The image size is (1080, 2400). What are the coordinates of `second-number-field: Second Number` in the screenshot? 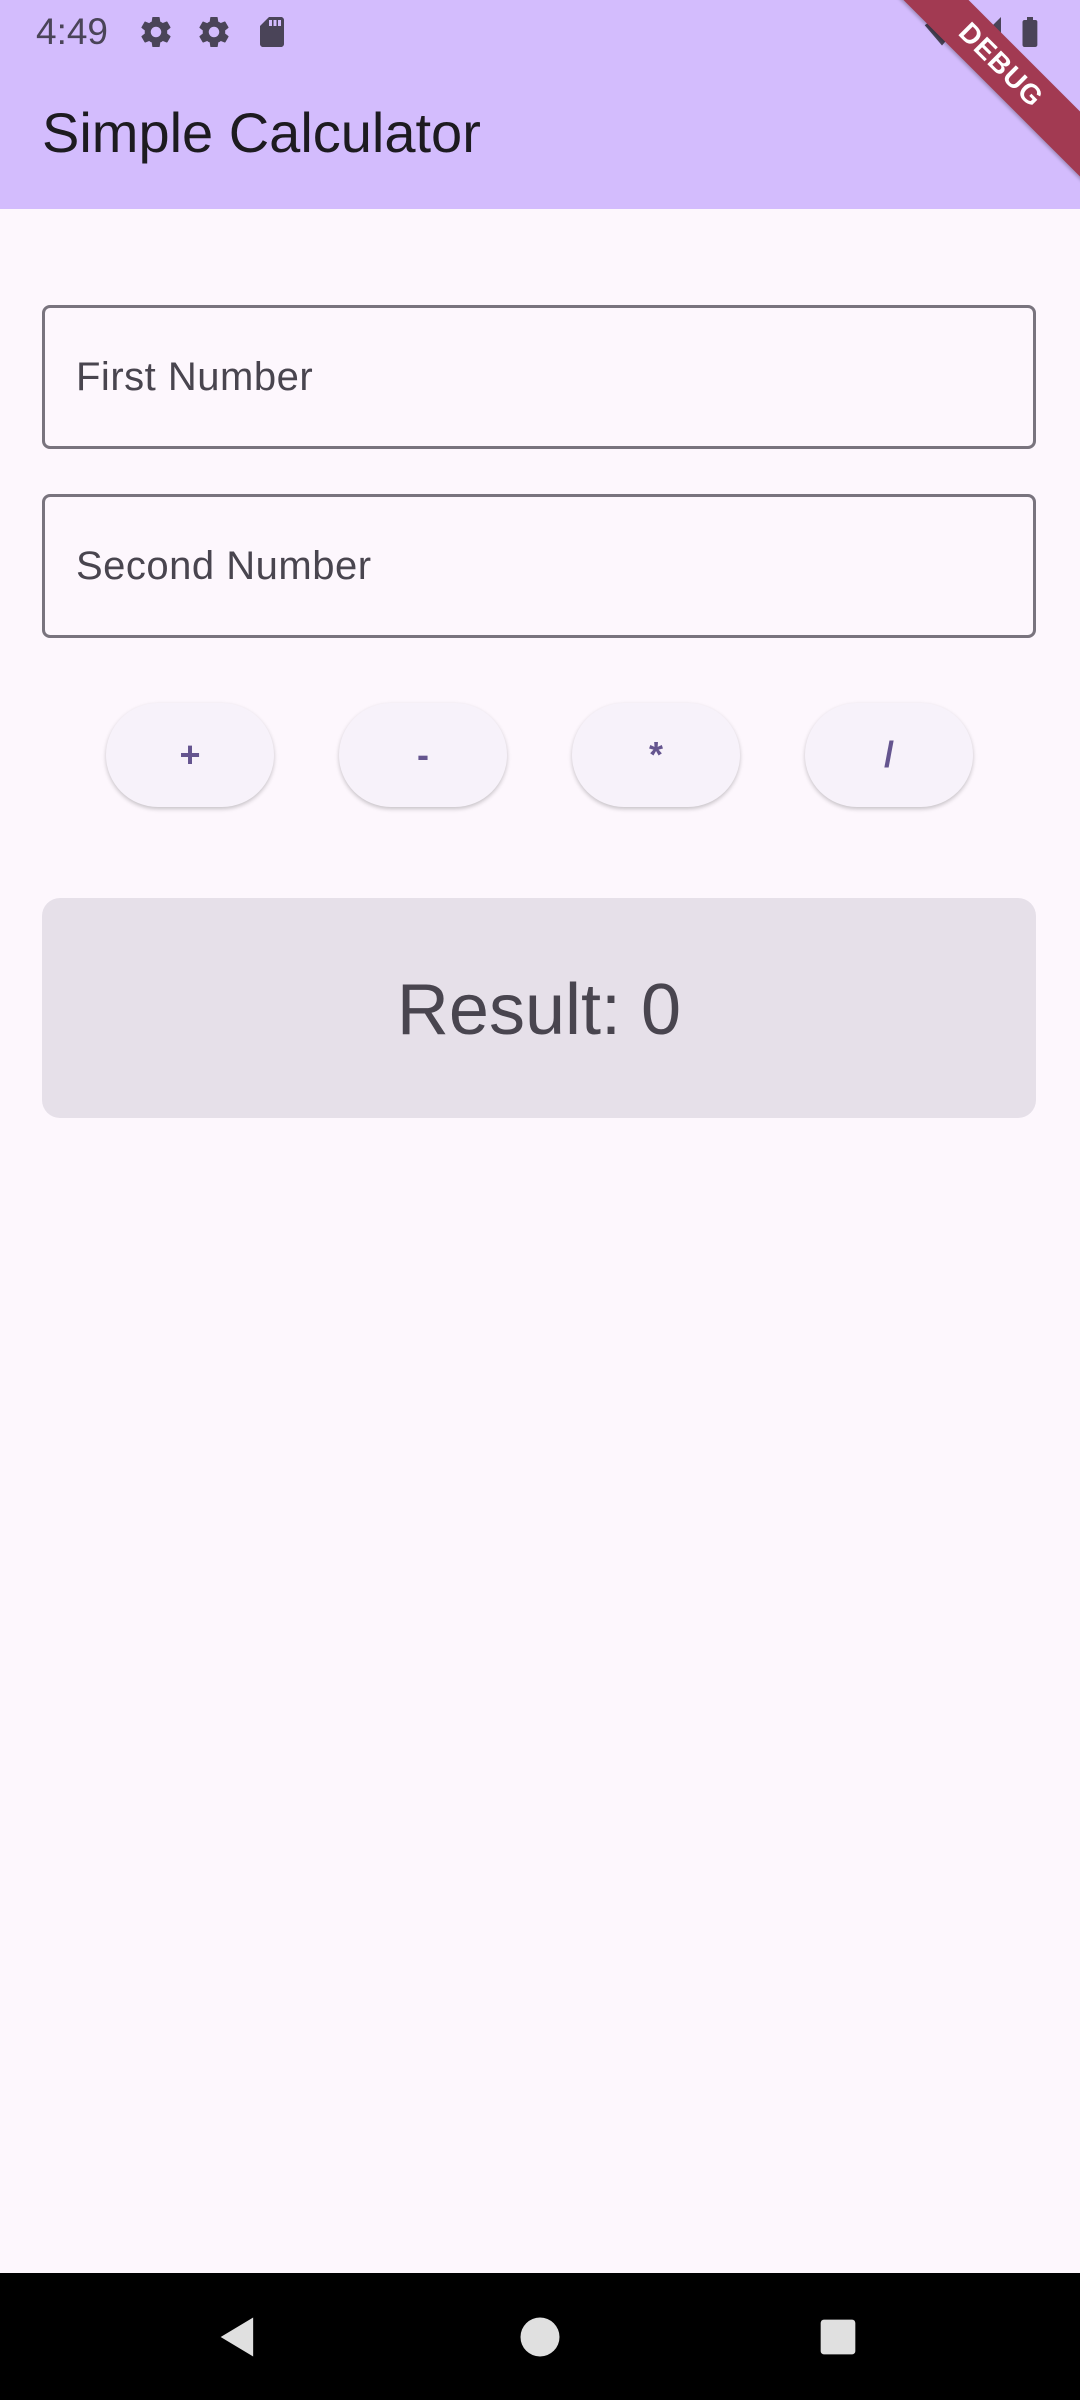 It's located at (539, 566).